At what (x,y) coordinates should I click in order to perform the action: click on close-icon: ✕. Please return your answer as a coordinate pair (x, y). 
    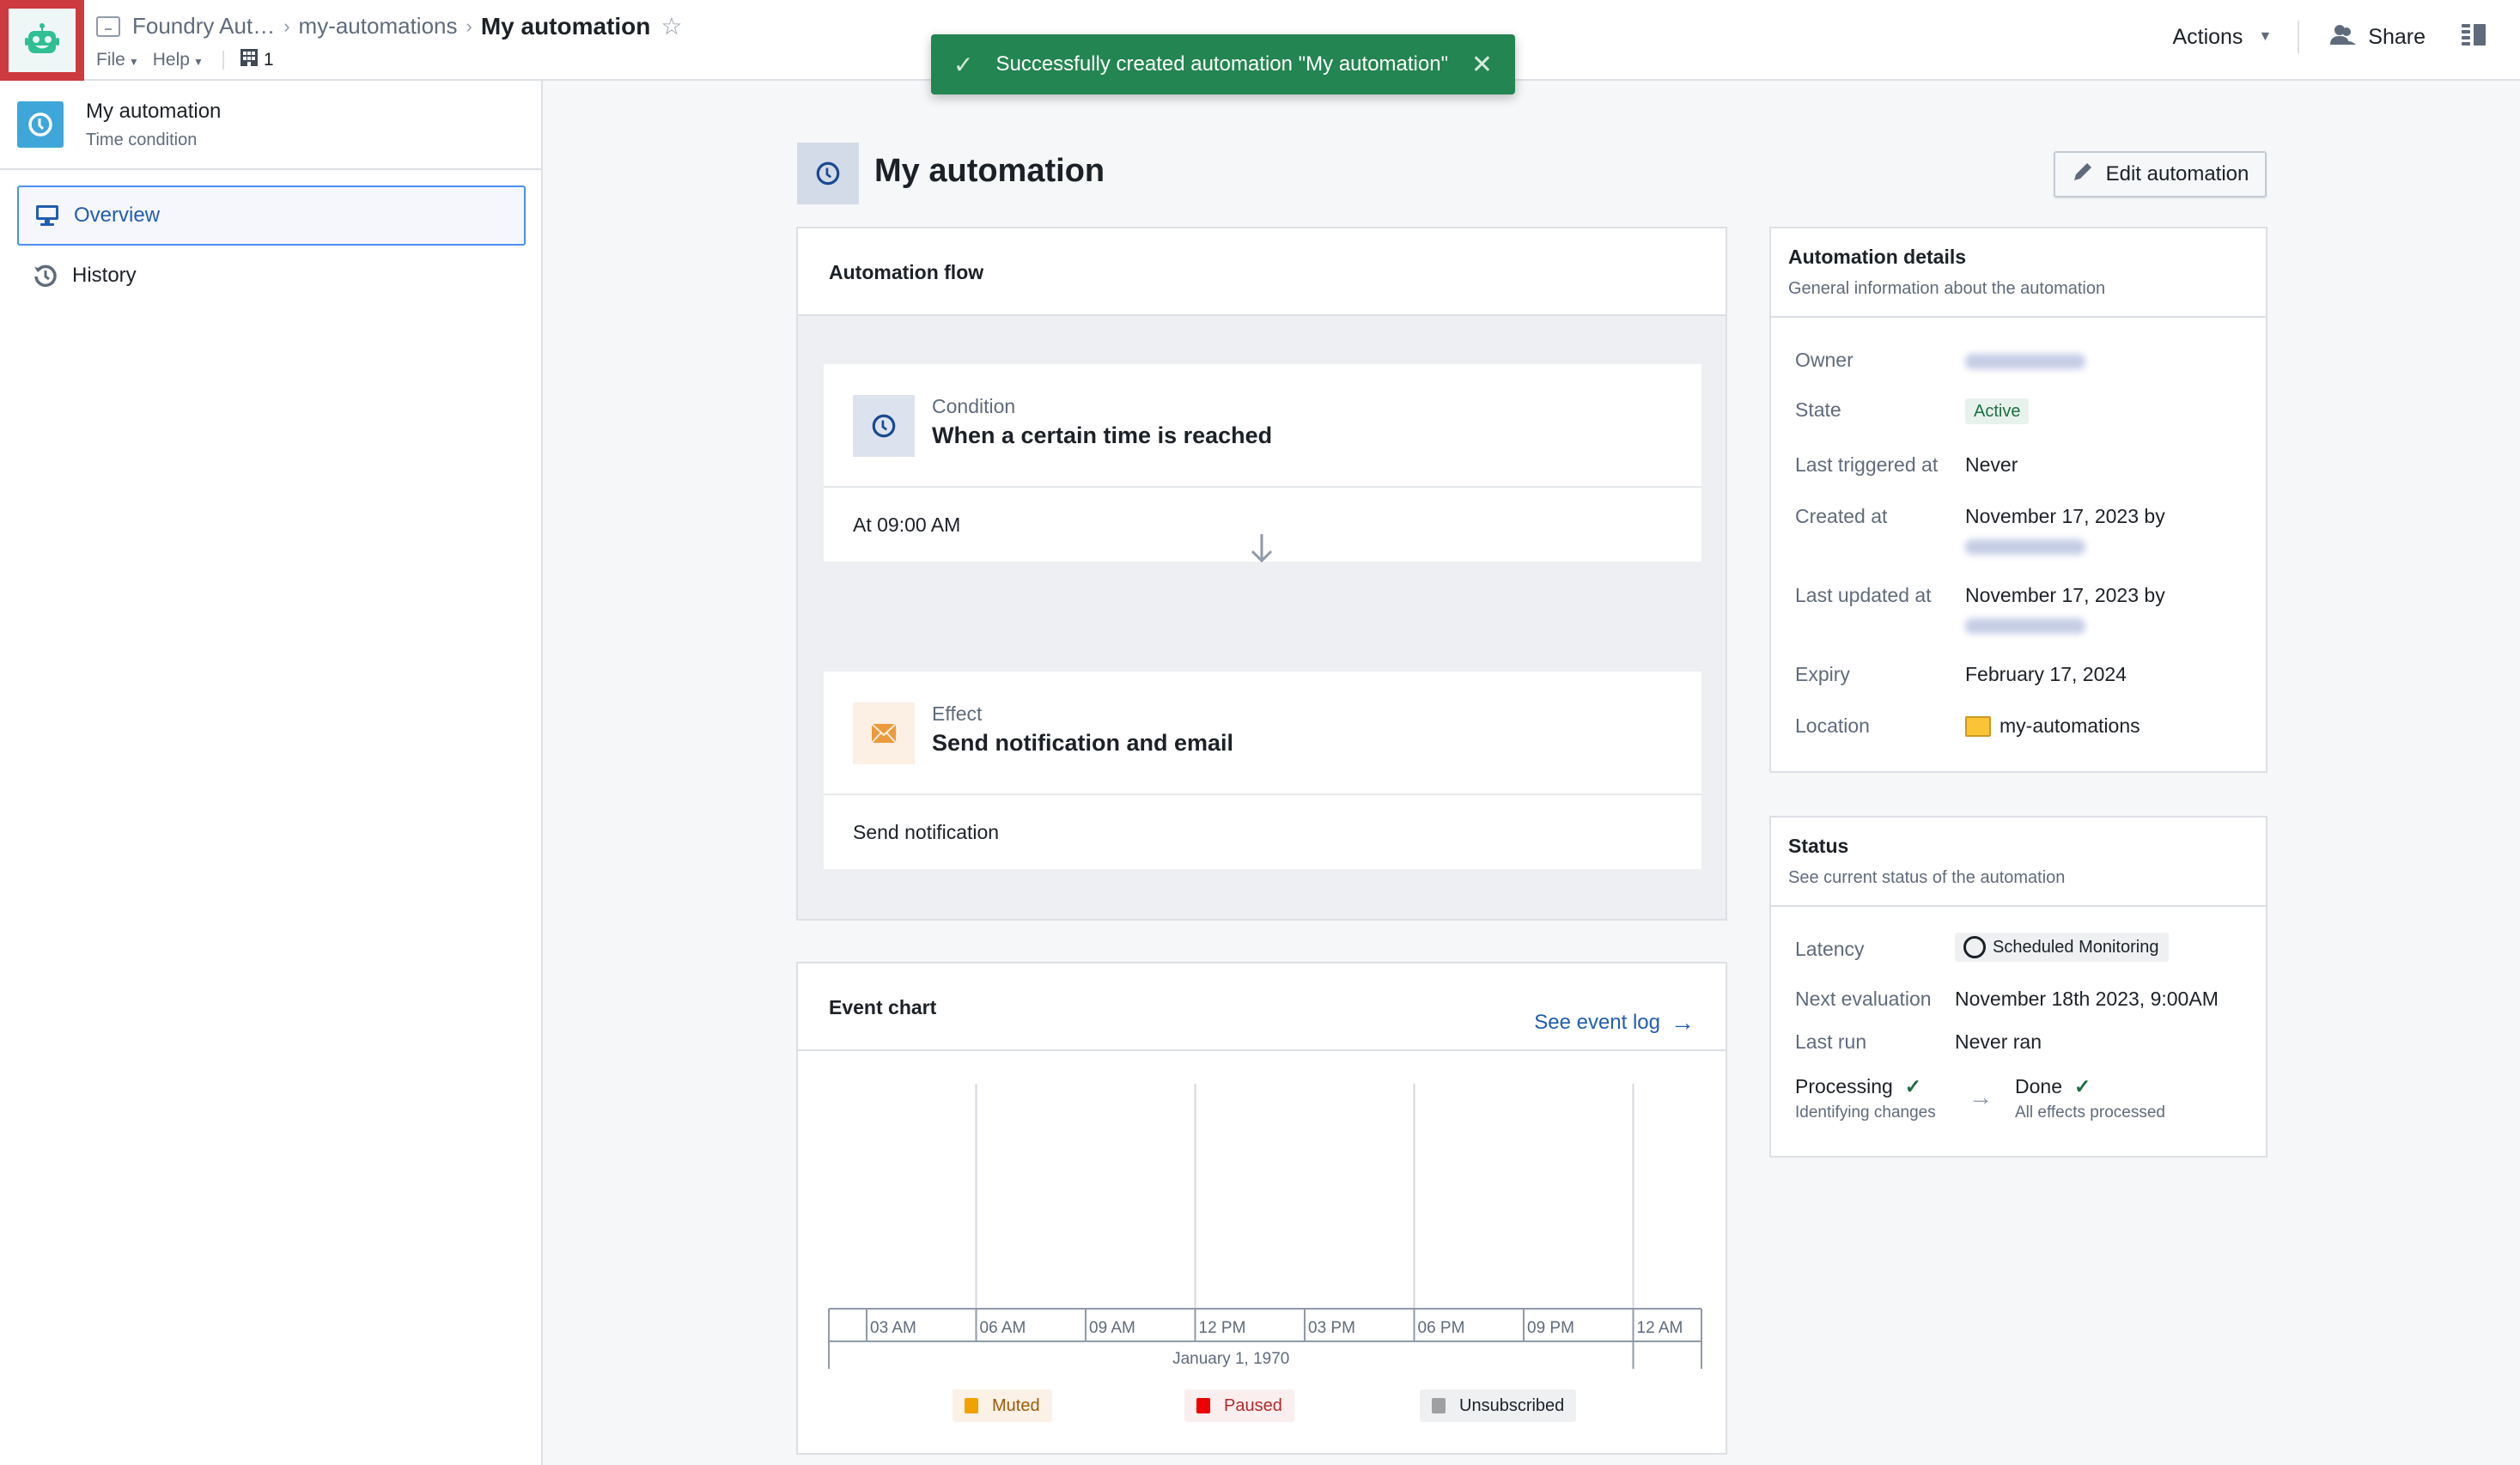
    Looking at the image, I should click on (1482, 65).